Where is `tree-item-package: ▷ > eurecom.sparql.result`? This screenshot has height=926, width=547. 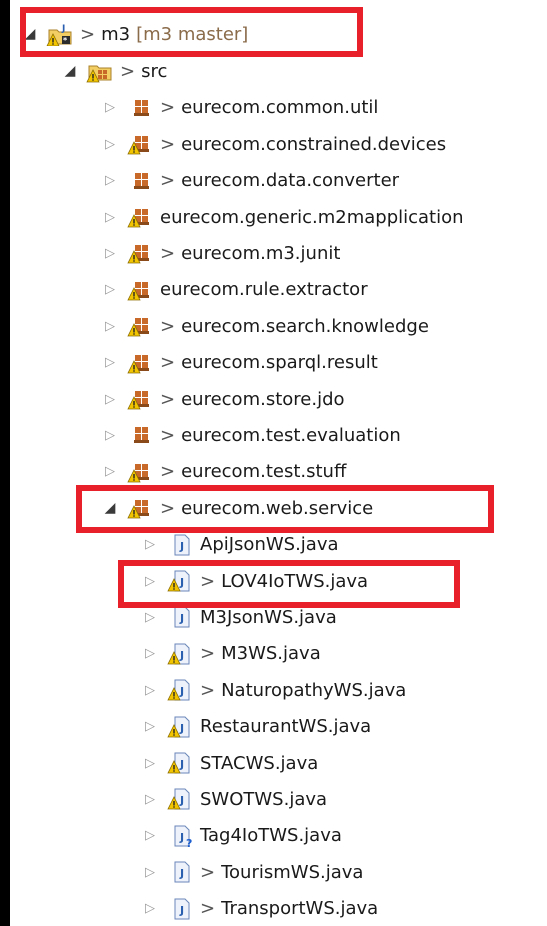 tree-item-package: ▷ > eurecom.sparql.result is located at coordinates (278, 363).